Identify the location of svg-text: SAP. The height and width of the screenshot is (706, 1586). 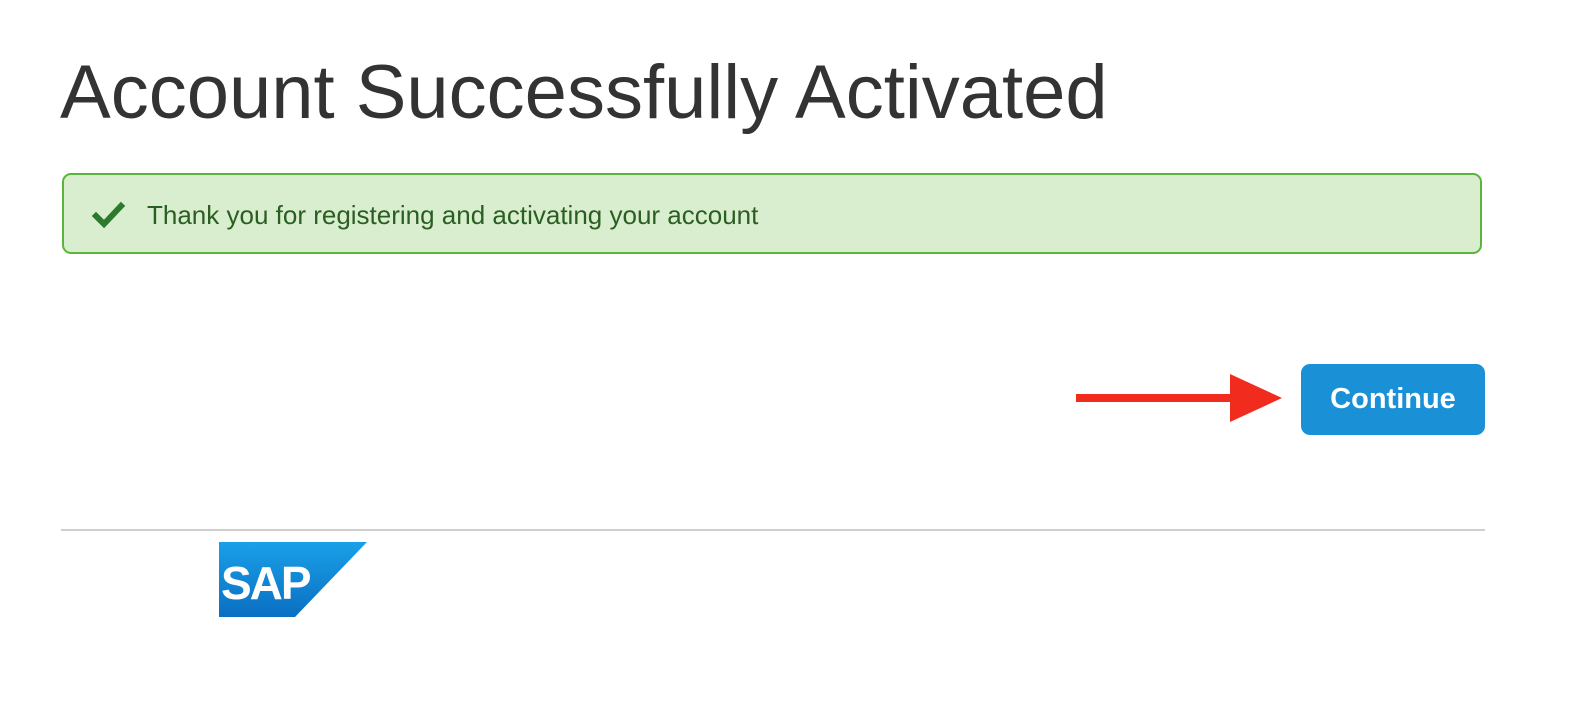
(266, 583).